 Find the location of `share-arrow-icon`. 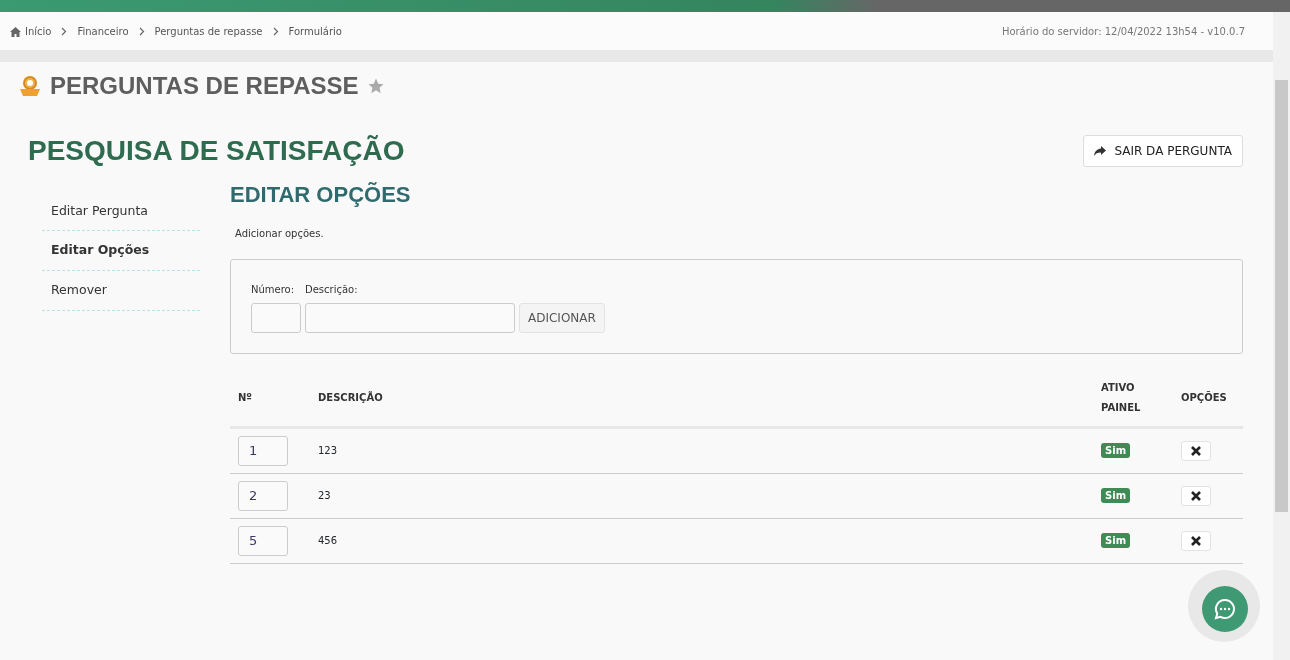

share-arrow-icon is located at coordinates (1100, 150).